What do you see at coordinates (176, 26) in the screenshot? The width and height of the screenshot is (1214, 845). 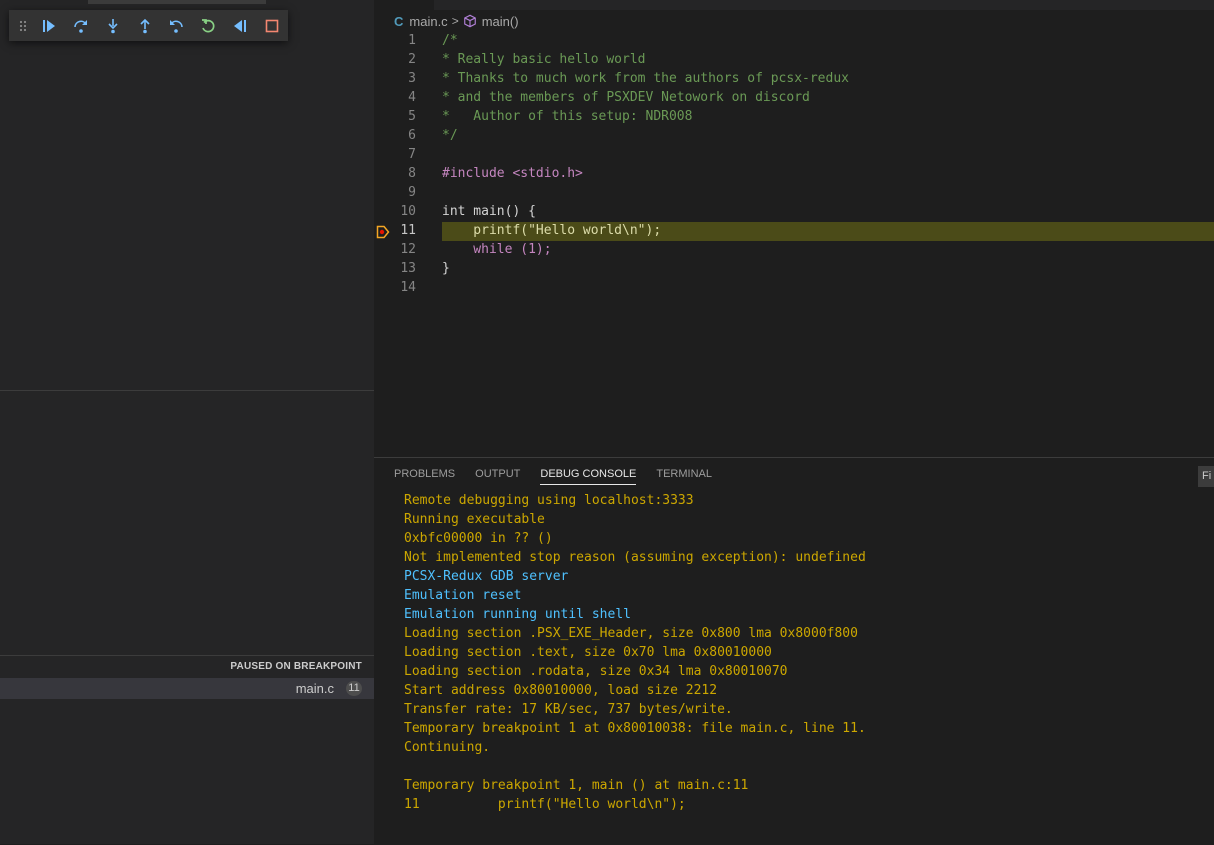 I see `step-back-icon` at bounding box center [176, 26].